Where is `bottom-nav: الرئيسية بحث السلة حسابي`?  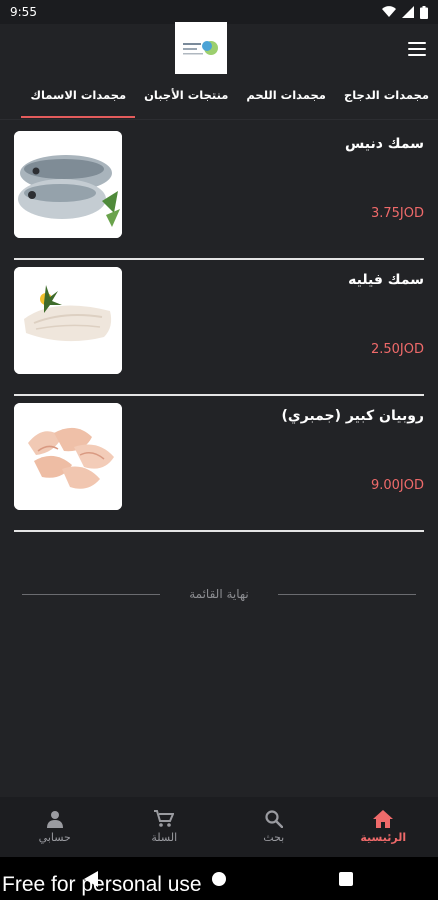
bottom-nav: الرئيسية بحث السلة حسابي is located at coordinates (219, 827).